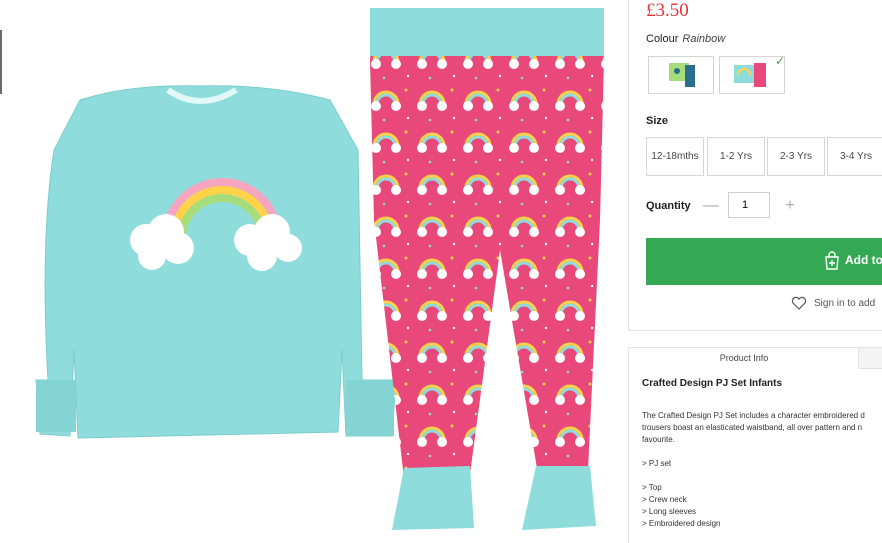 The width and height of the screenshot is (882, 543). Describe the element at coordinates (799, 303) in the screenshot. I see `heart-plus-icon` at that location.